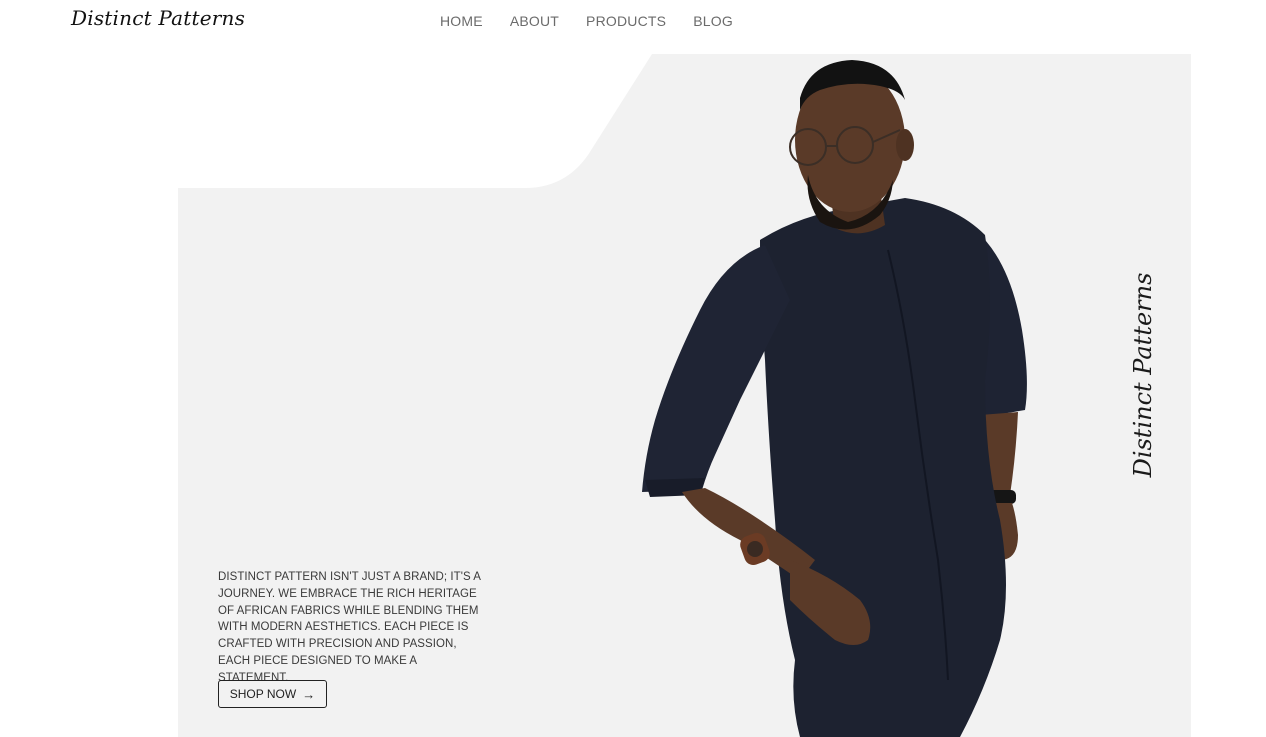 The height and width of the screenshot is (737, 1266). What do you see at coordinates (263, 694) in the screenshot?
I see `shop-now-label: SHOP NOW` at bounding box center [263, 694].